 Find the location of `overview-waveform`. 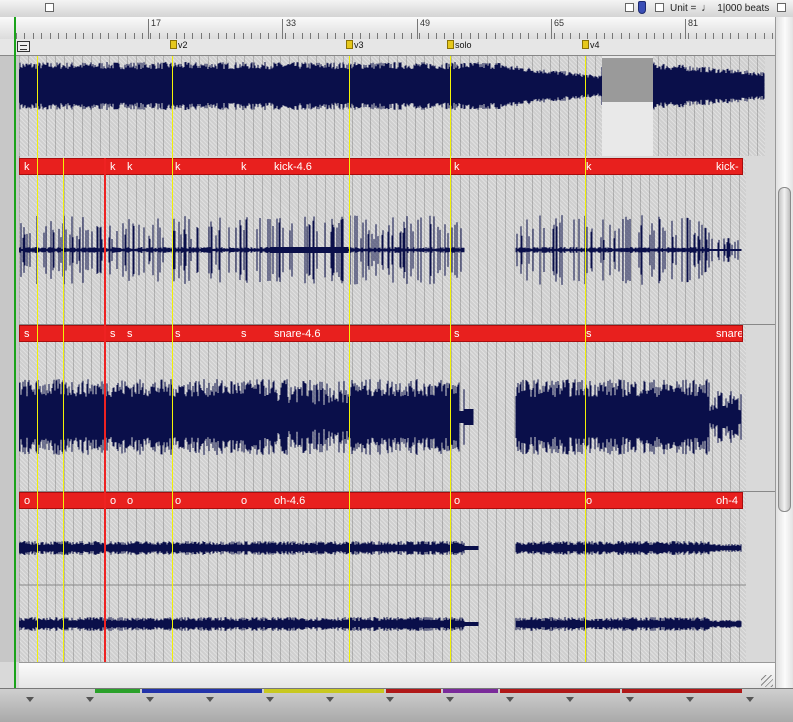

overview-waveform is located at coordinates (392, 106).